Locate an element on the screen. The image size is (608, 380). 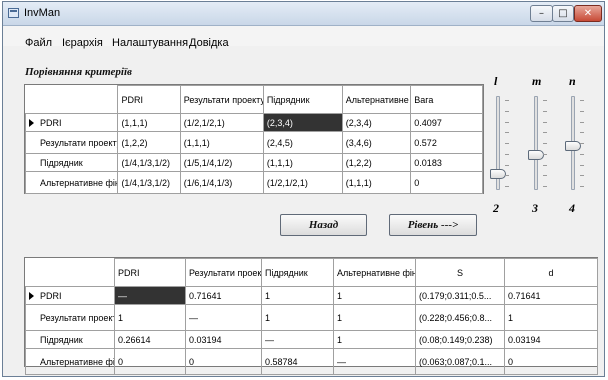
next-level-button: Рівень ---> is located at coordinates (433, 225).